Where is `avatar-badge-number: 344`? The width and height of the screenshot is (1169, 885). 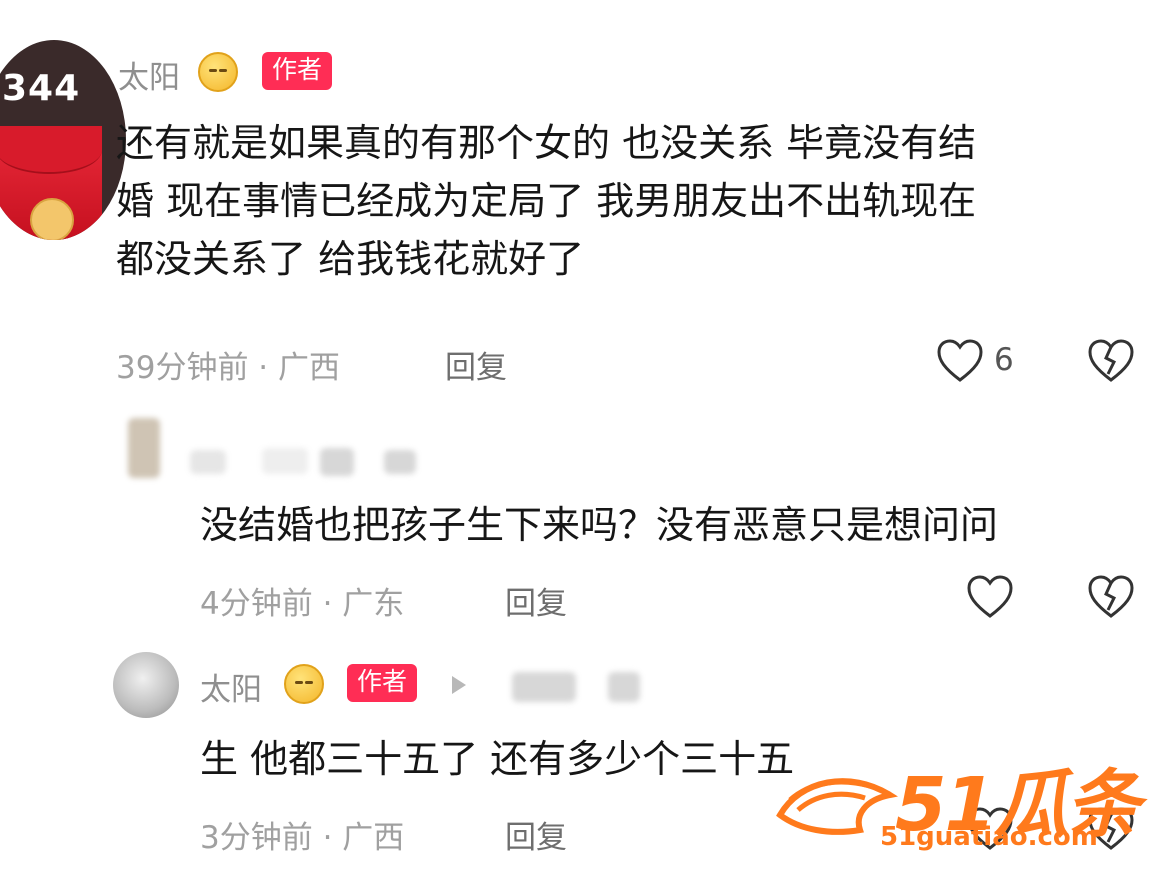
avatar-badge-number: 344 is located at coordinates (41, 88).